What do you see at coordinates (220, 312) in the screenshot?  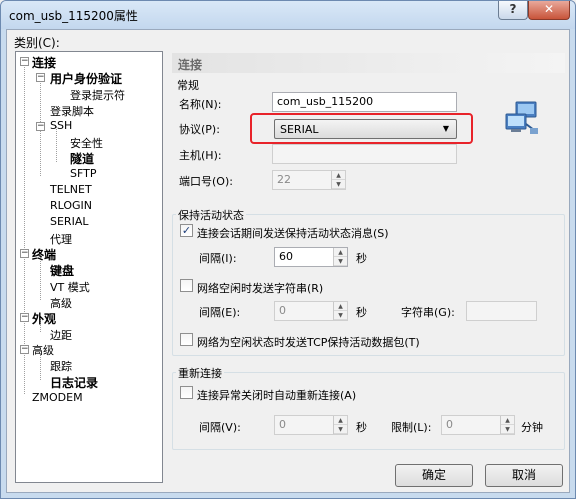 I see `idle-interval-label: 间隔(E):` at bounding box center [220, 312].